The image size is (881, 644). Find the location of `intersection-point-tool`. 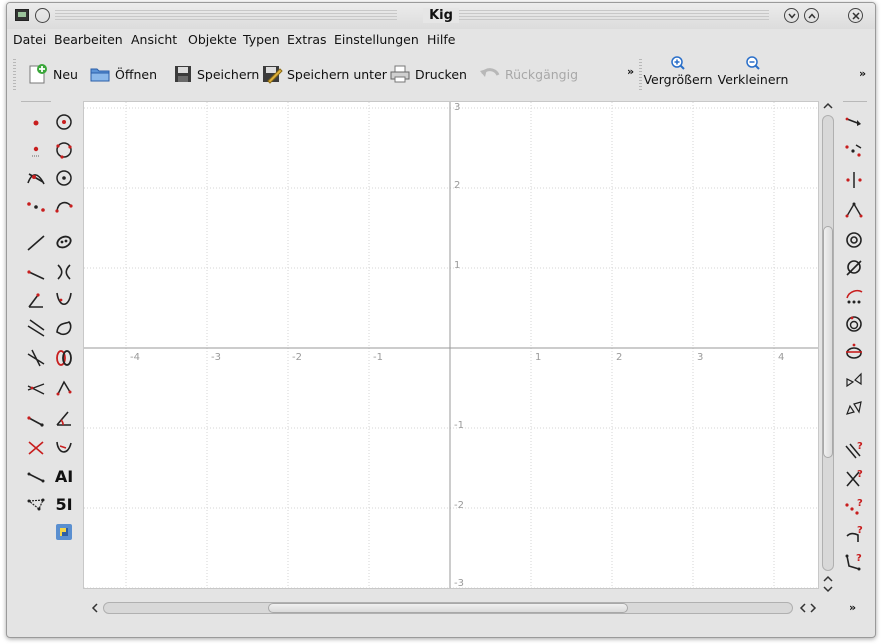

intersection-point-tool is located at coordinates (36, 178).